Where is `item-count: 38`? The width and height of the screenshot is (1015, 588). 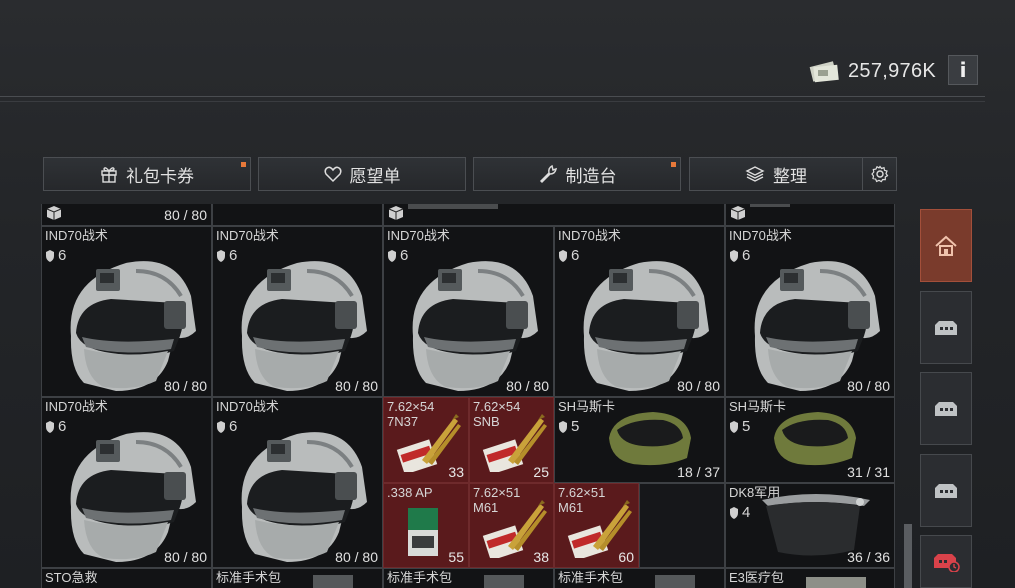
item-count: 38 is located at coordinates (541, 557).